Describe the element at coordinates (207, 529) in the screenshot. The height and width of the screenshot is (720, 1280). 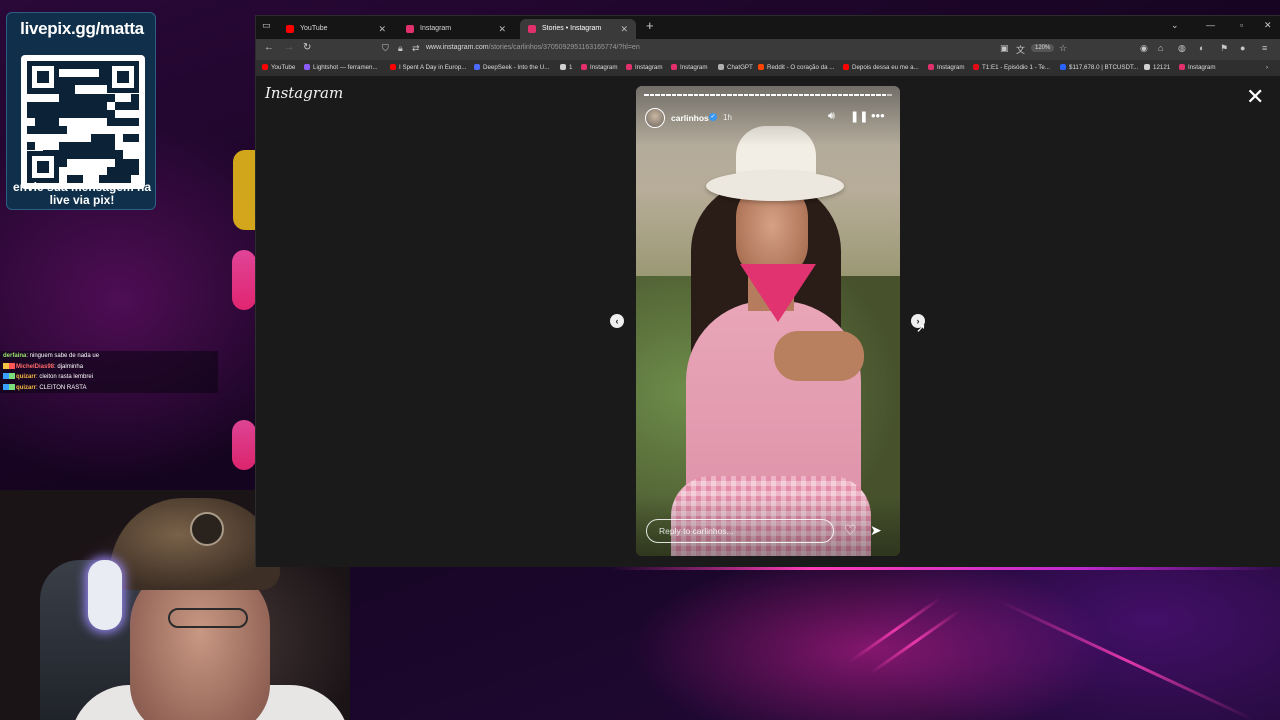
I see `cap-logo-icon` at that location.